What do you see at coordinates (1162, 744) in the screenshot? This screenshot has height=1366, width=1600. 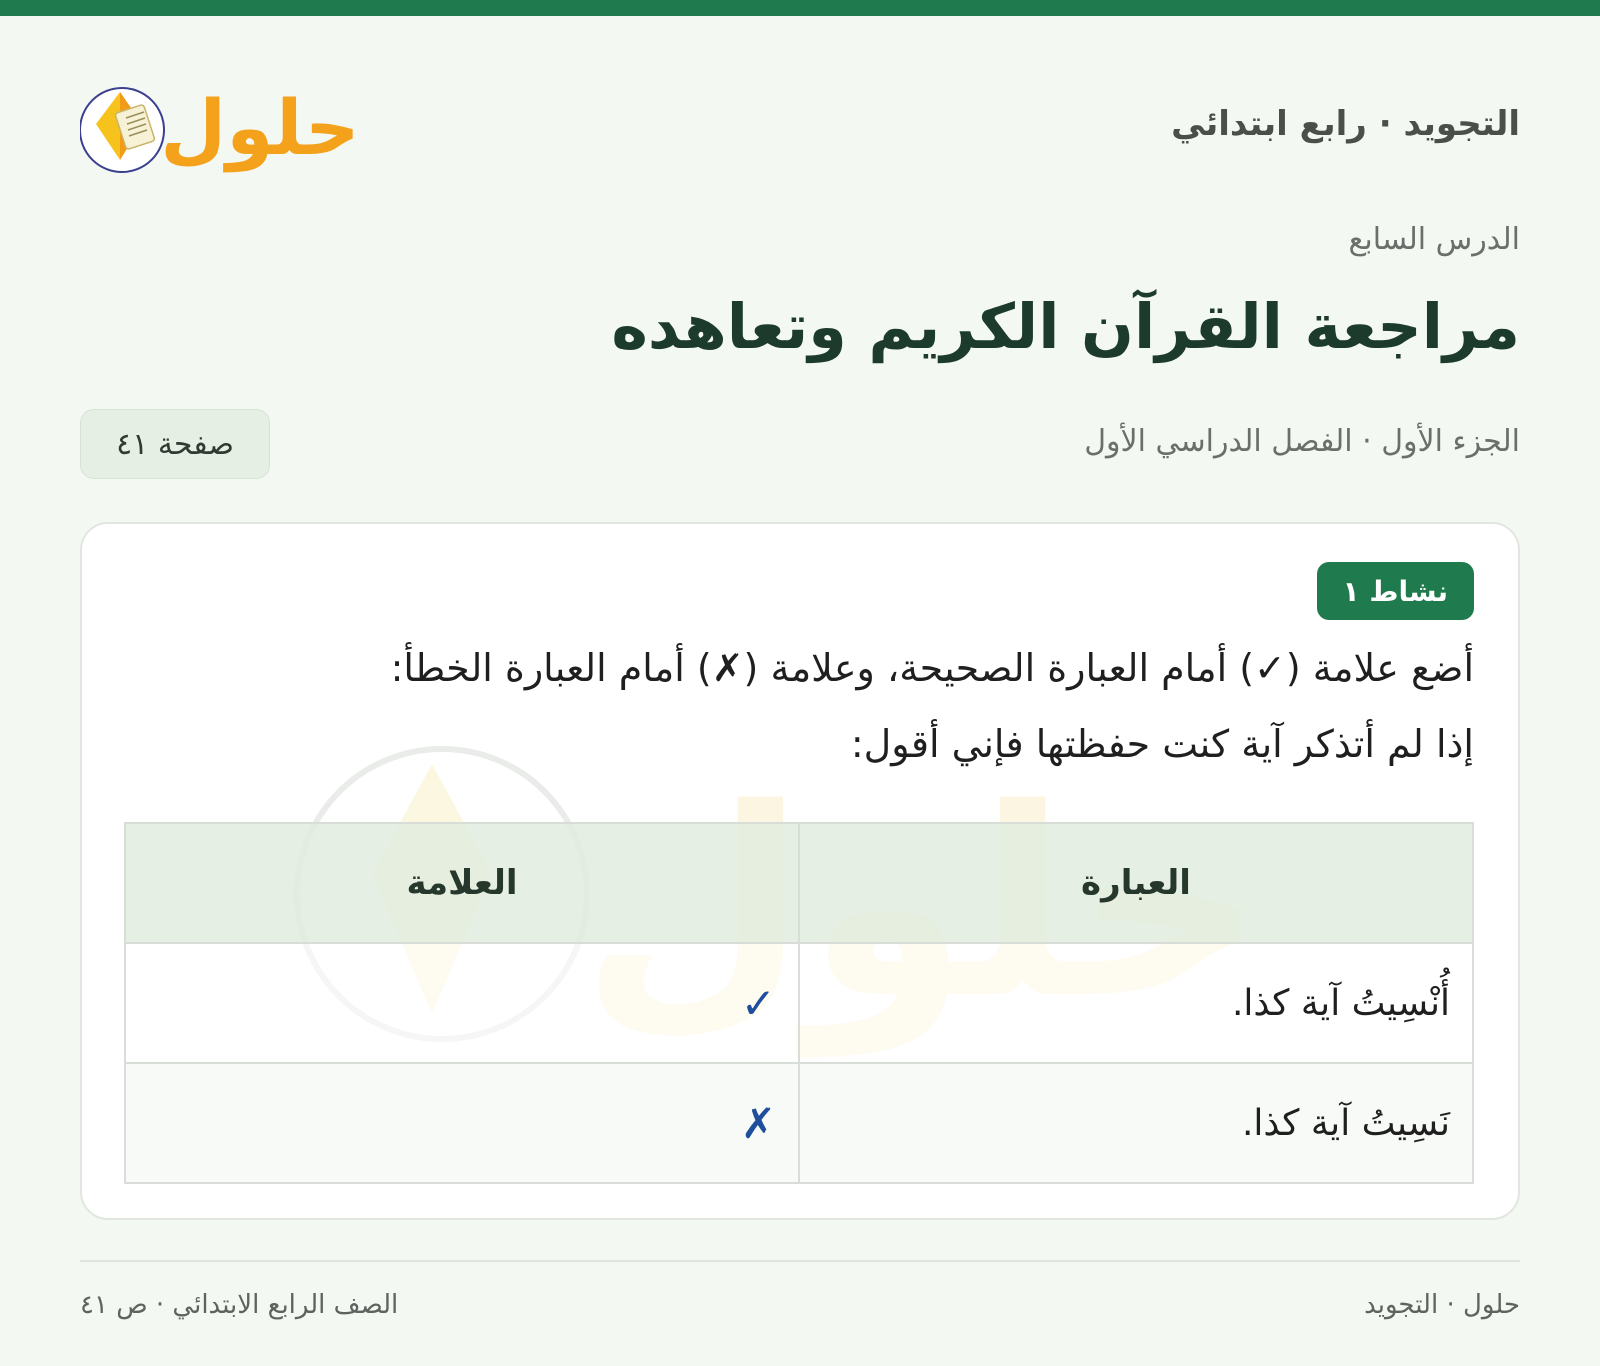 I see `instruction-line-2: إذا لم أتذكر آية كنت حفظتها فإني أقول:` at bounding box center [1162, 744].